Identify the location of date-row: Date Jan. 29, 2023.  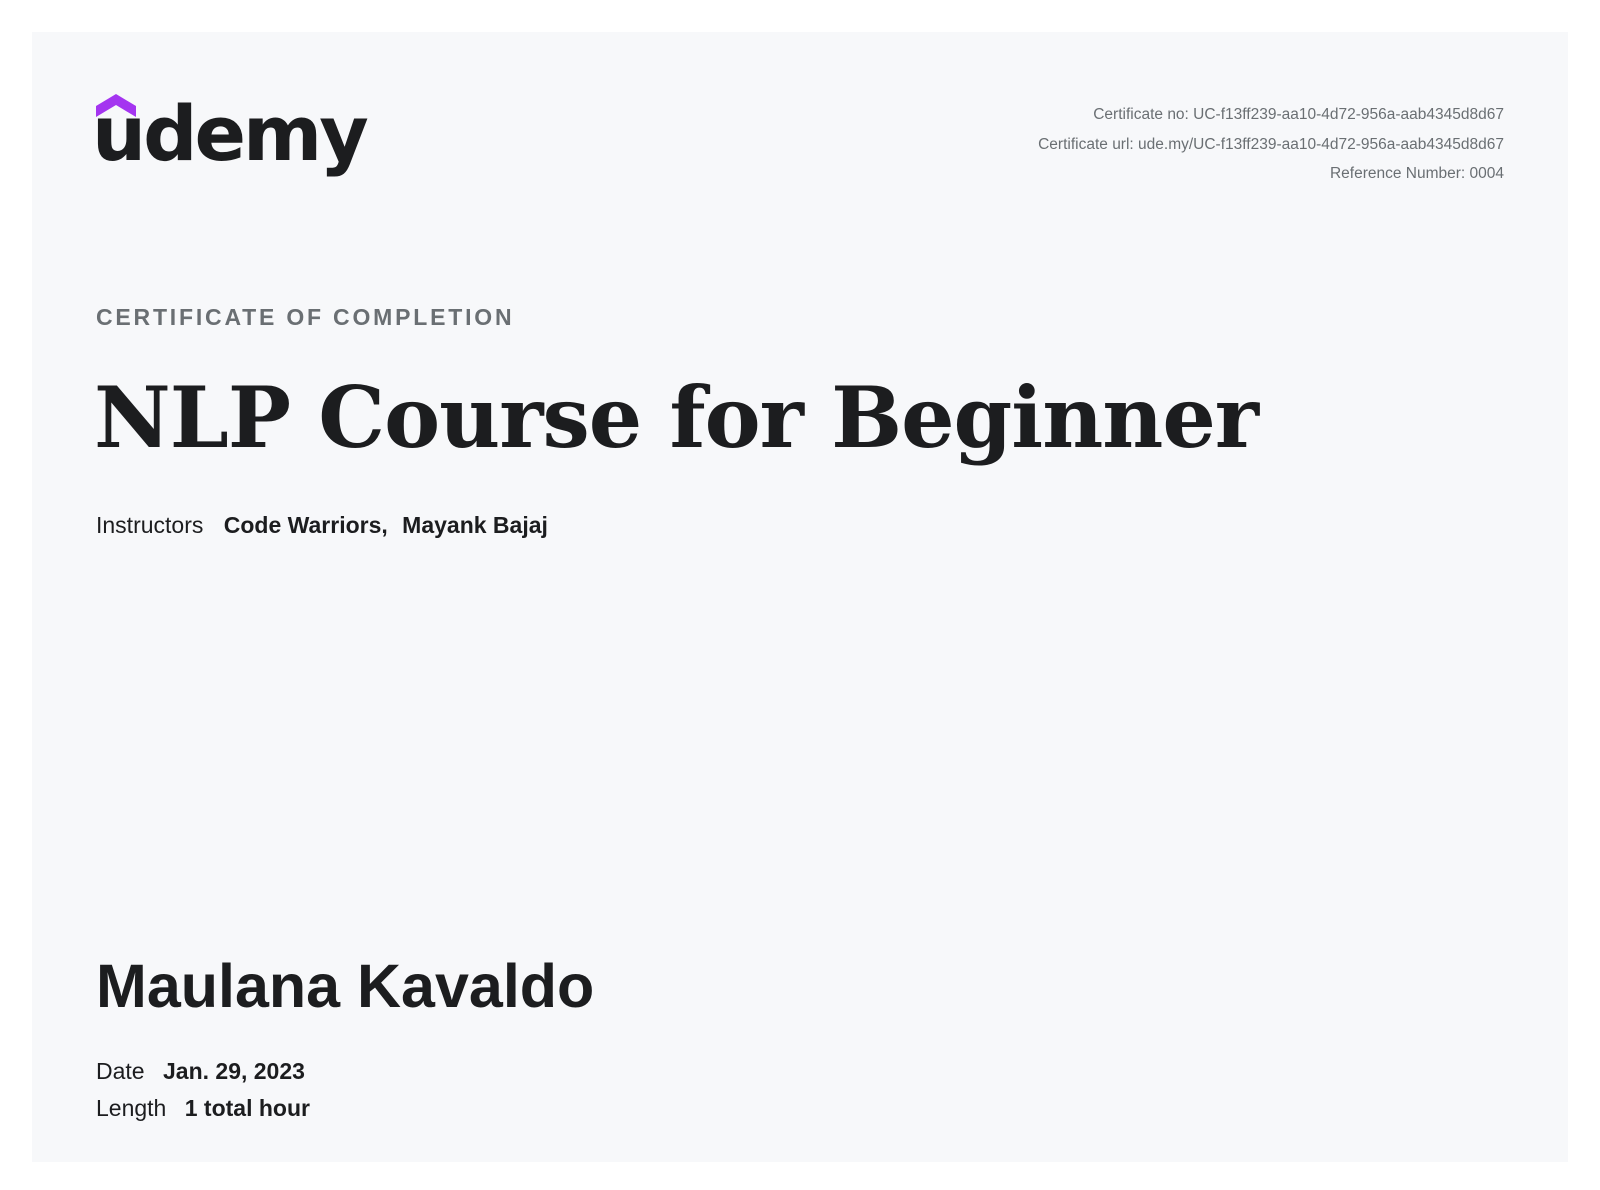
(200, 1071).